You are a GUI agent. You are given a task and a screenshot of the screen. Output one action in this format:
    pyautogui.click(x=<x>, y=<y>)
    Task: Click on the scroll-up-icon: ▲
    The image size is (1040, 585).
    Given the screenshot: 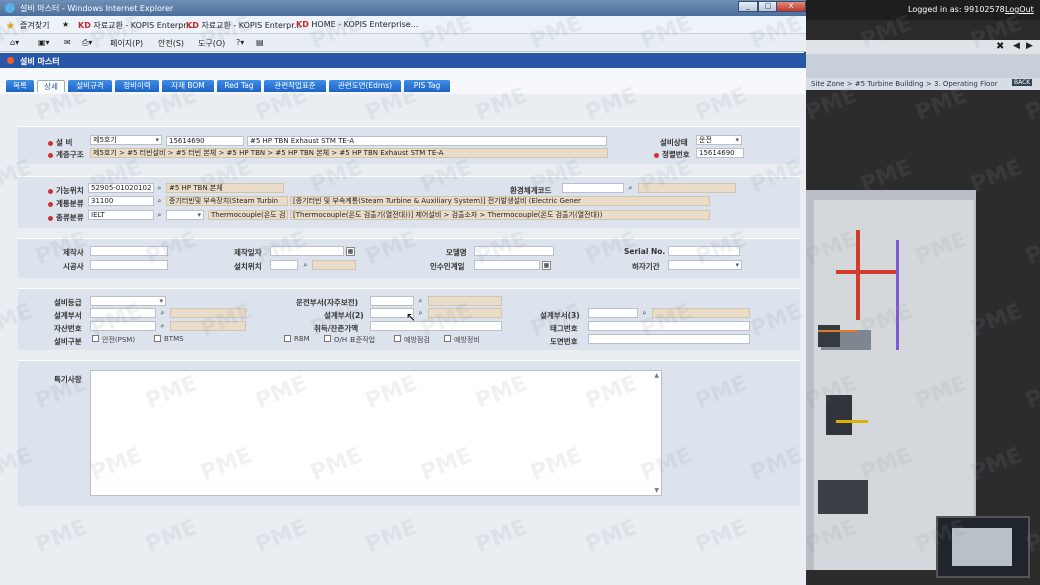 What is the action you would take?
    pyautogui.click(x=656, y=375)
    